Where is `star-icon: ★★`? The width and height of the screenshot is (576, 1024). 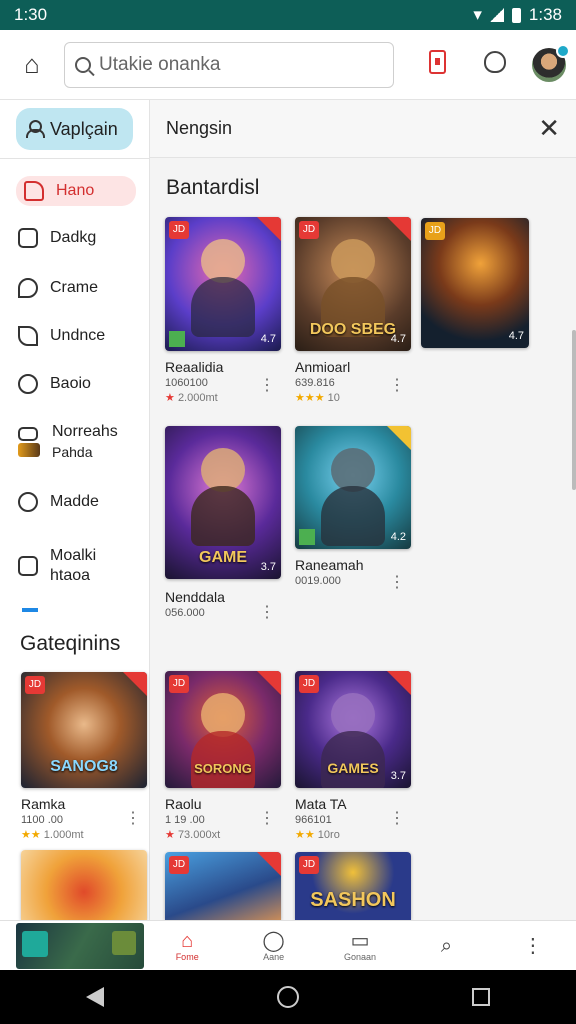 star-icon: ★★ is located at coordinates (31, 835).